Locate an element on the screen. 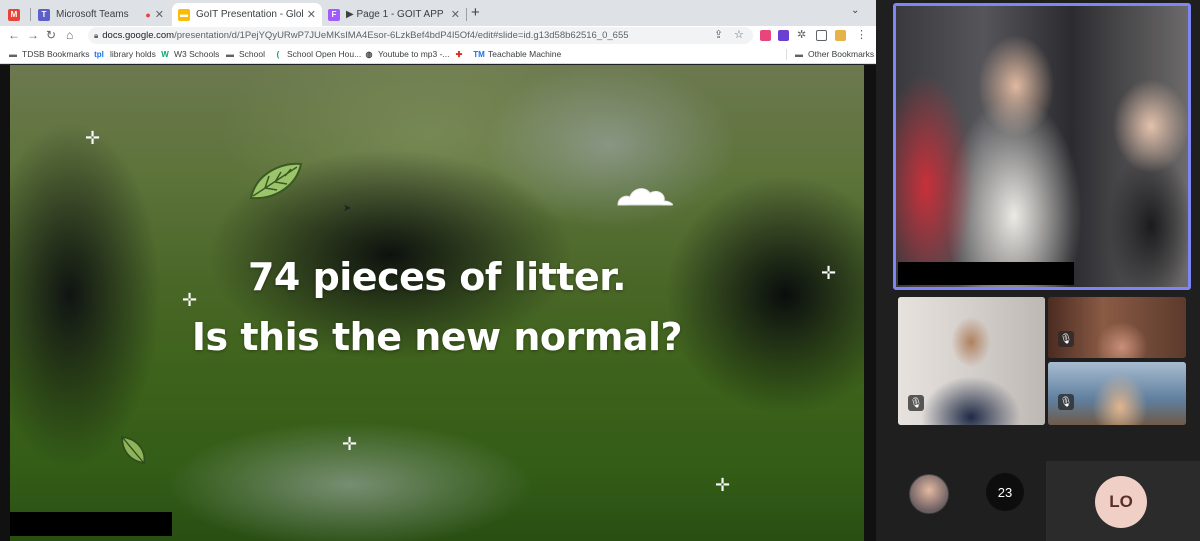  share-icon: ⇪ is located at coordinates (718, 34).